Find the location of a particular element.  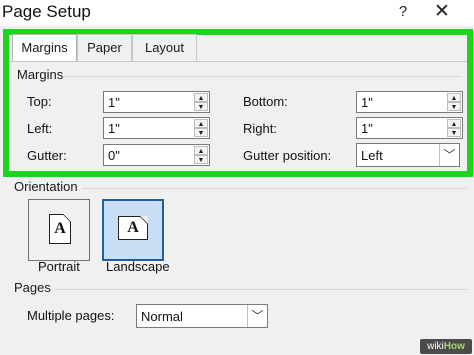

landscape-label: Landscape is located at coordinates (138, 266).